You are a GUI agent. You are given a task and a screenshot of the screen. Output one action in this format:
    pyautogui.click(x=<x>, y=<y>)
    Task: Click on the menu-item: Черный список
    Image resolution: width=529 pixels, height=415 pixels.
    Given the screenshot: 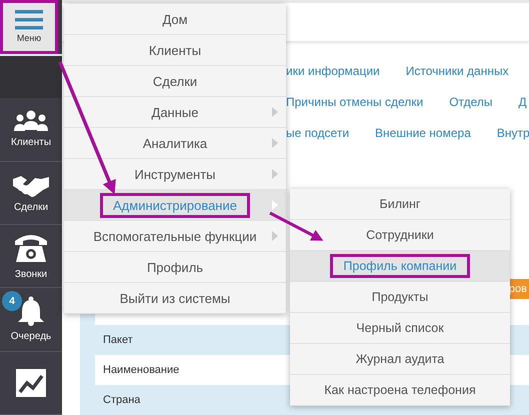 What is the action you would take?
    pyautogui.click(x=400, y=328)
    